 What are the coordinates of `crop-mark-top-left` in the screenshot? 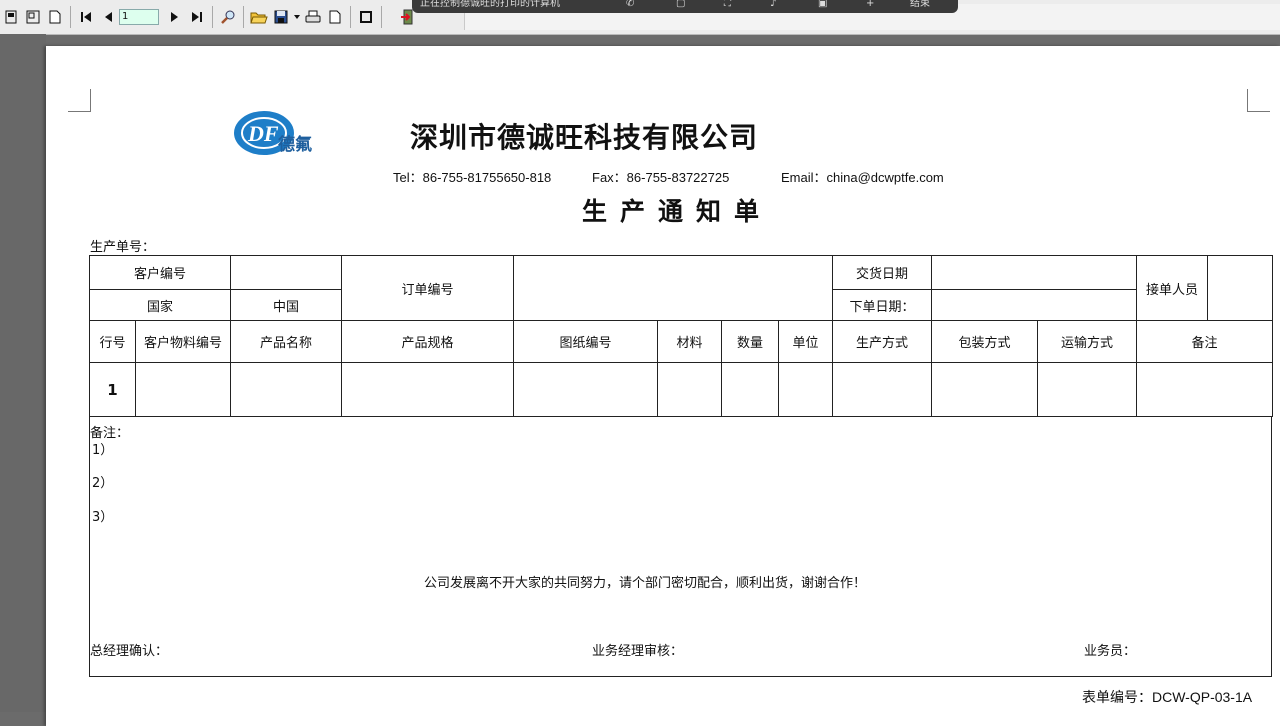 It's located at (79, 100).